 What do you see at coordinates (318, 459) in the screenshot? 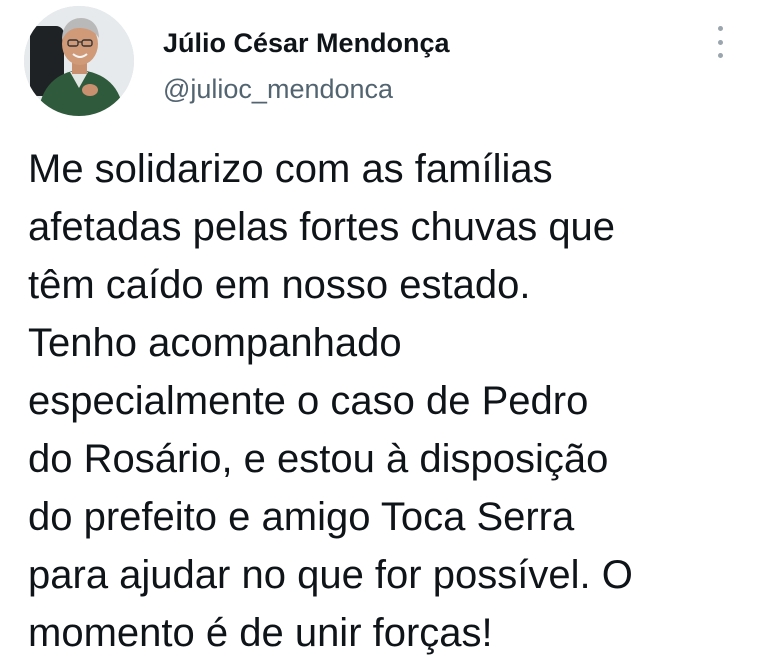
I see `tweet-text-line: do Rosário, e estou à disposição` at bounding box center [318, 459].